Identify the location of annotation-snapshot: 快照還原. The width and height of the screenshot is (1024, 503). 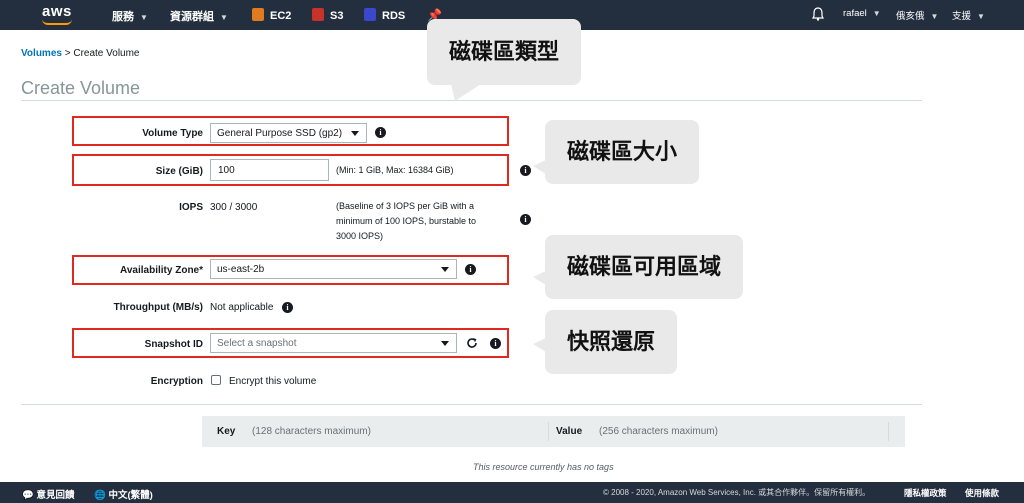
(605, 342).